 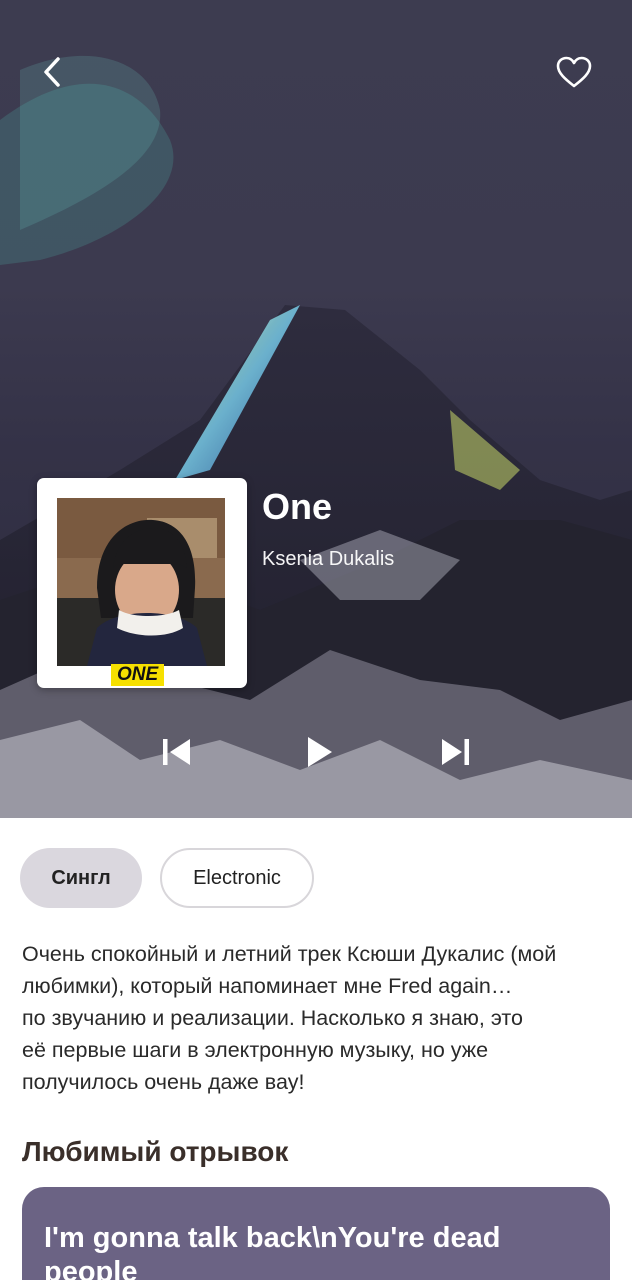 I want to click on heart-outline-icon, so click(x=574, y=72).